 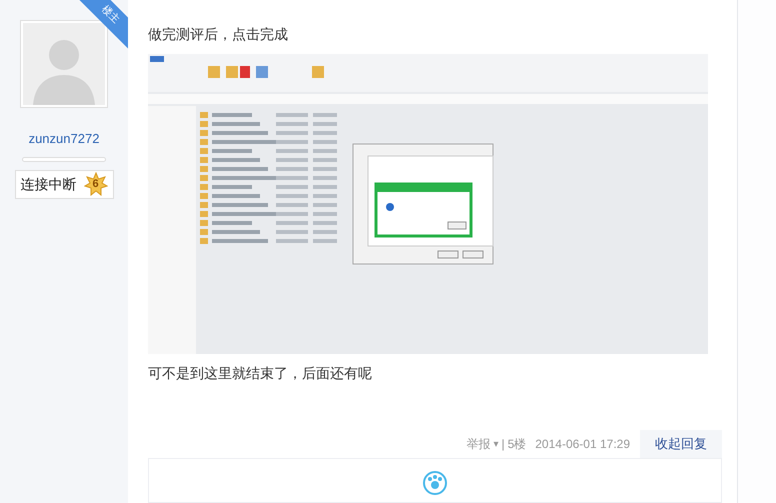 What do you see at coordinates (64, 138) in the screenshot?
I see `username-link: zunzun7272` at bounding box center [64, 138].